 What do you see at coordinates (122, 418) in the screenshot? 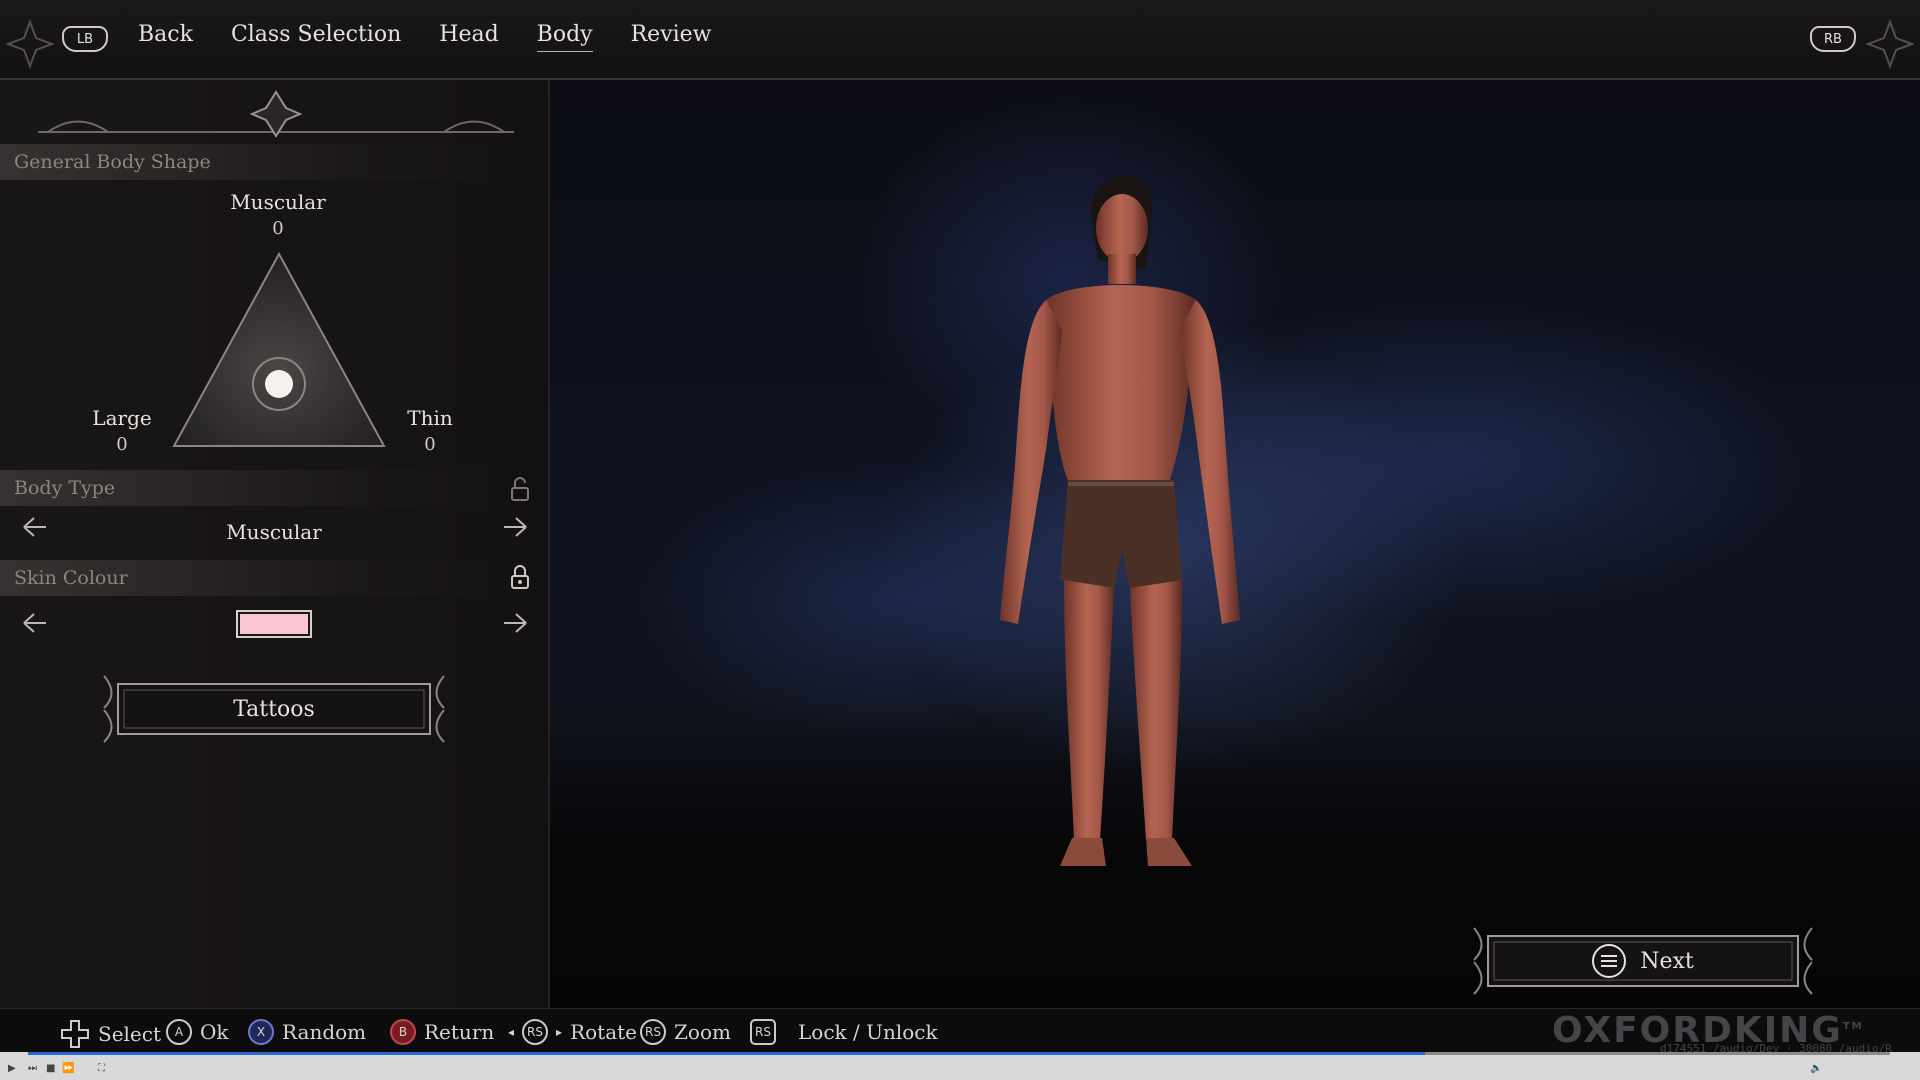
I see `large-axis-label: Large` at bounding box center [122, 418].